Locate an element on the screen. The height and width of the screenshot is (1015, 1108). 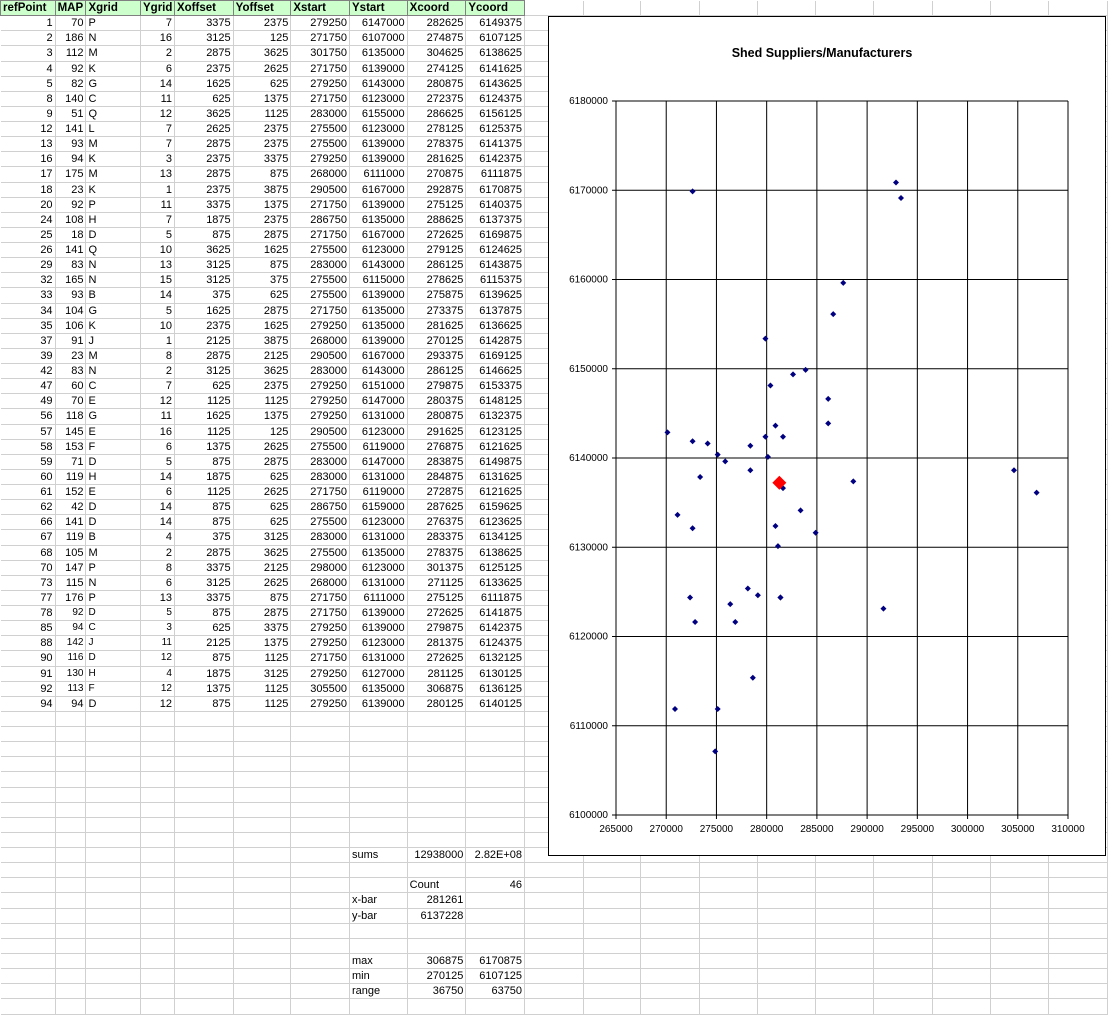
table-cell: 6123125 is located at coordinates (495, 432).